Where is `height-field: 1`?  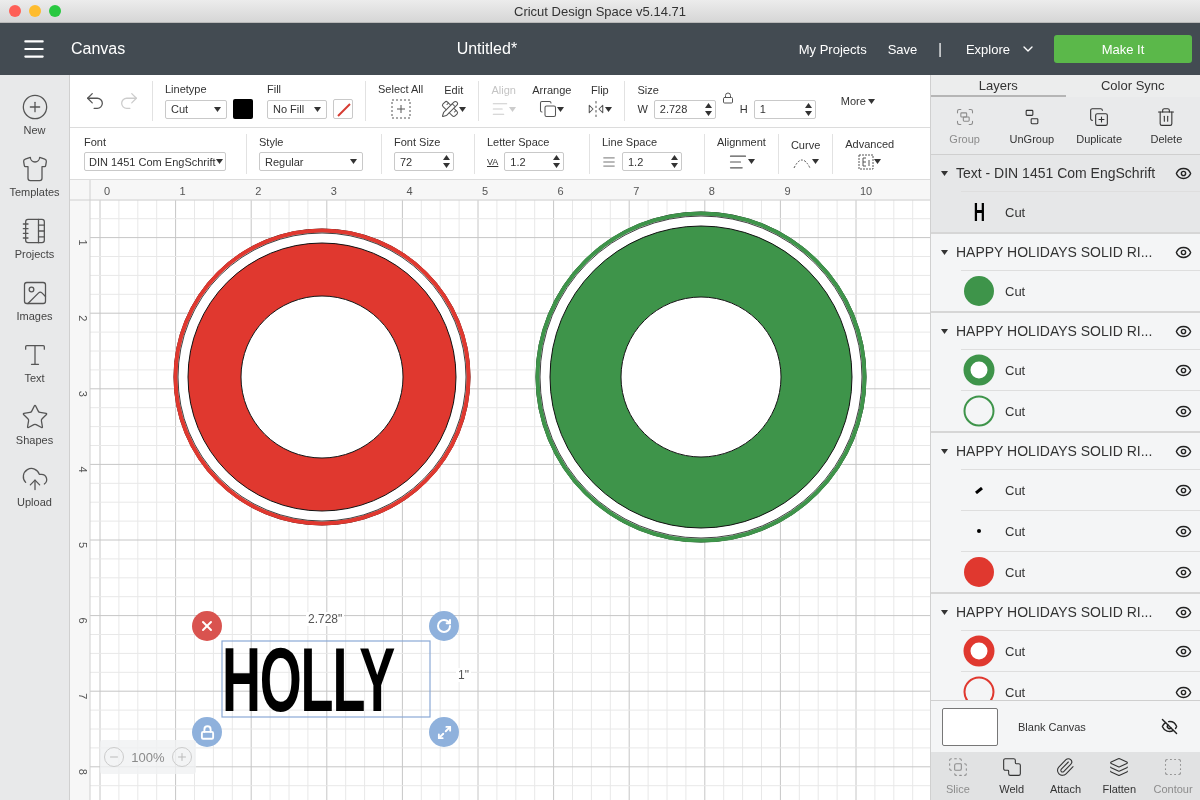 height-field: 1 is located at coordinates (784, 109).